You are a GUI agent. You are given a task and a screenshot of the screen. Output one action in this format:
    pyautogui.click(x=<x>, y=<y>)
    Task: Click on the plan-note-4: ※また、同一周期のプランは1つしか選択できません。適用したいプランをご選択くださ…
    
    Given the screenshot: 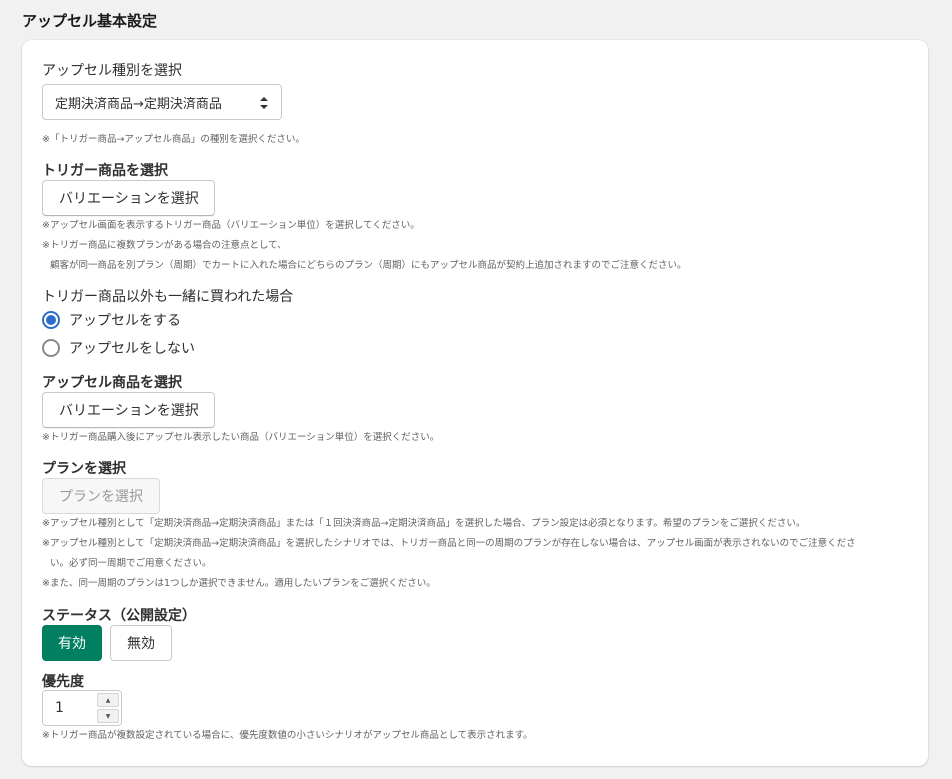 What is the action you would take?
    pyautogui.click(x=239, y=583)
    